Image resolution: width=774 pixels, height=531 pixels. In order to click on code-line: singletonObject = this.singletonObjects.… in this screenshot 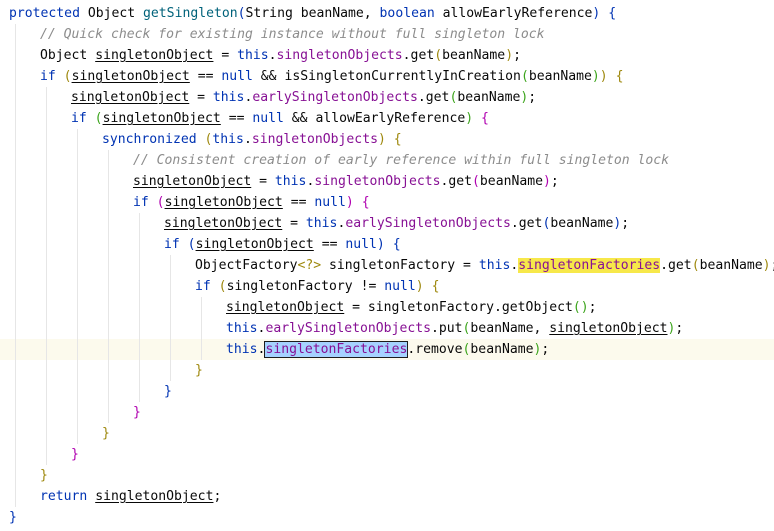, I will do `click(387, 181)`.